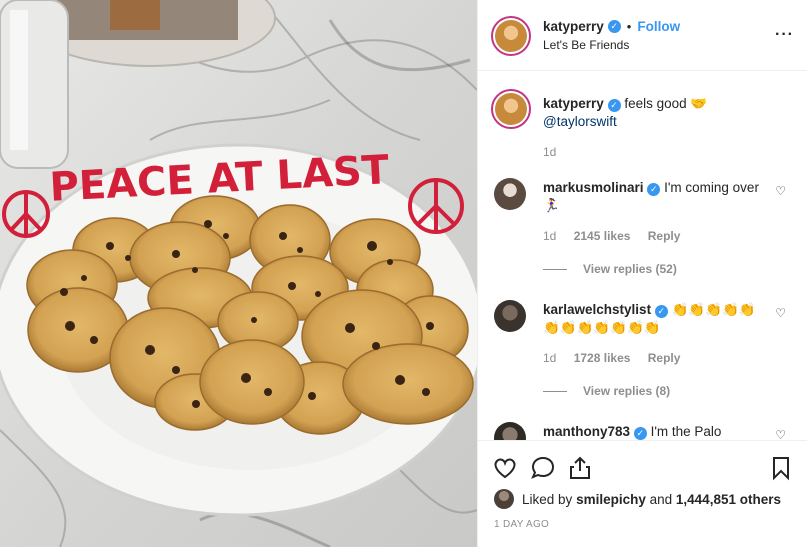 Image resolution: width=807 pixels, height=547 pixels. I want to click on comment: manthony783 ✓ I'm the Palo, so click(654, 431).